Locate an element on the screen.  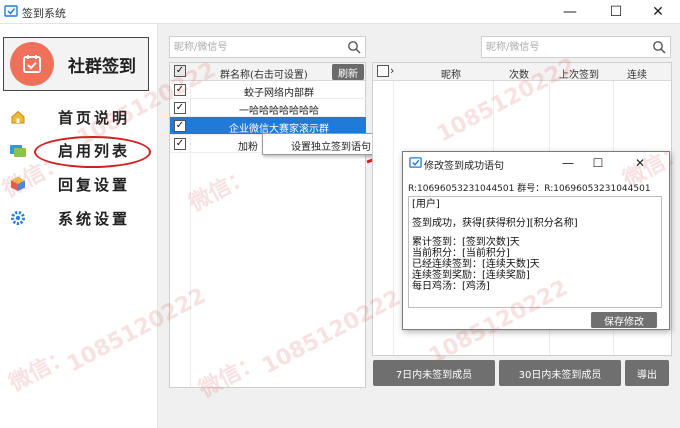
seven-day-unsigned-button: 7日内未签到成员 is located at coordinates (434, 373).